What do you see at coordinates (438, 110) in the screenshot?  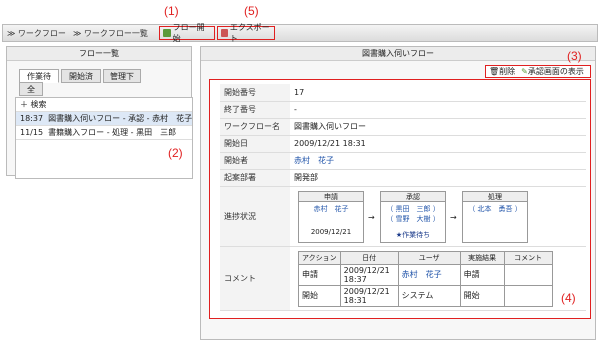 I see `value-end-no: -` at bounding box center [438, 110].